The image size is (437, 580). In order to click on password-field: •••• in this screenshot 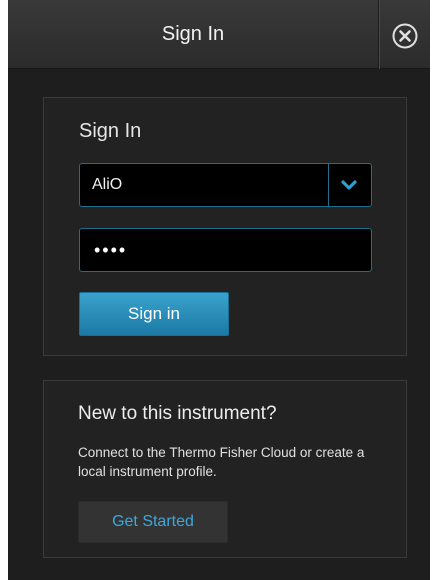, I will do `click(225, 250)`.